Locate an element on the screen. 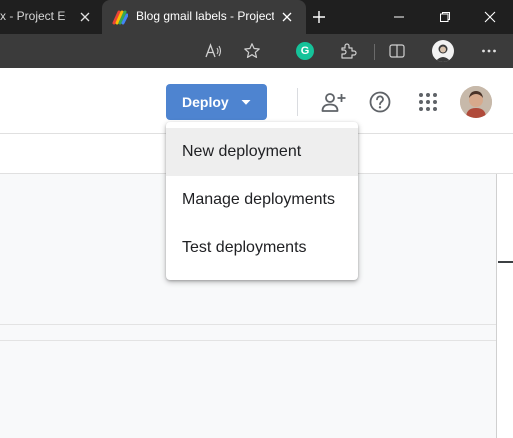  toolbar-divider is located at coordinates (374, 52).